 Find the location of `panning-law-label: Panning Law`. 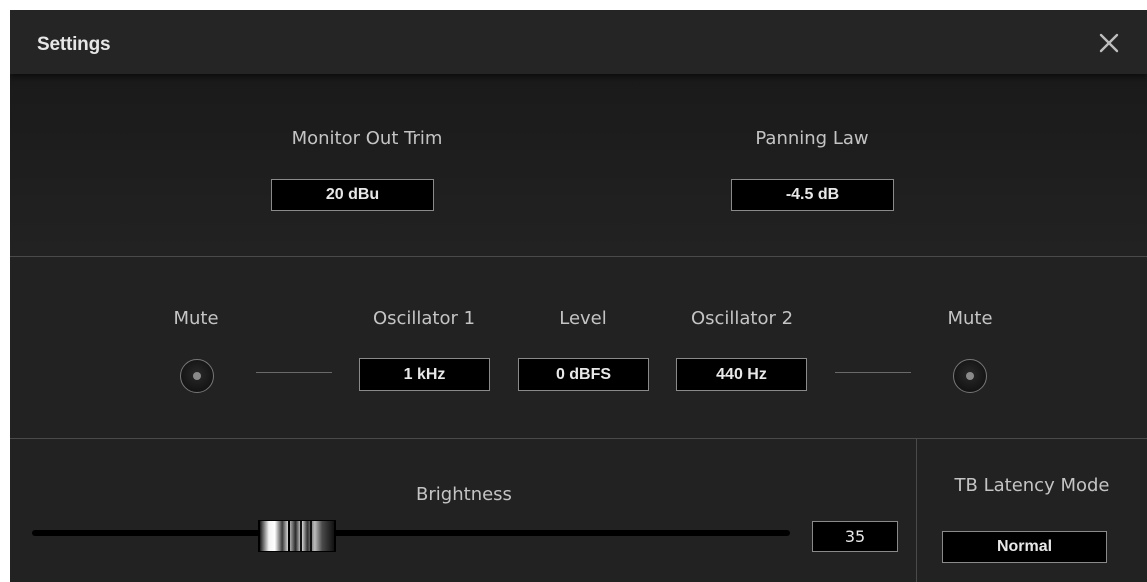

panning-law-label: Panning Law is located at coordinates (812, 138).